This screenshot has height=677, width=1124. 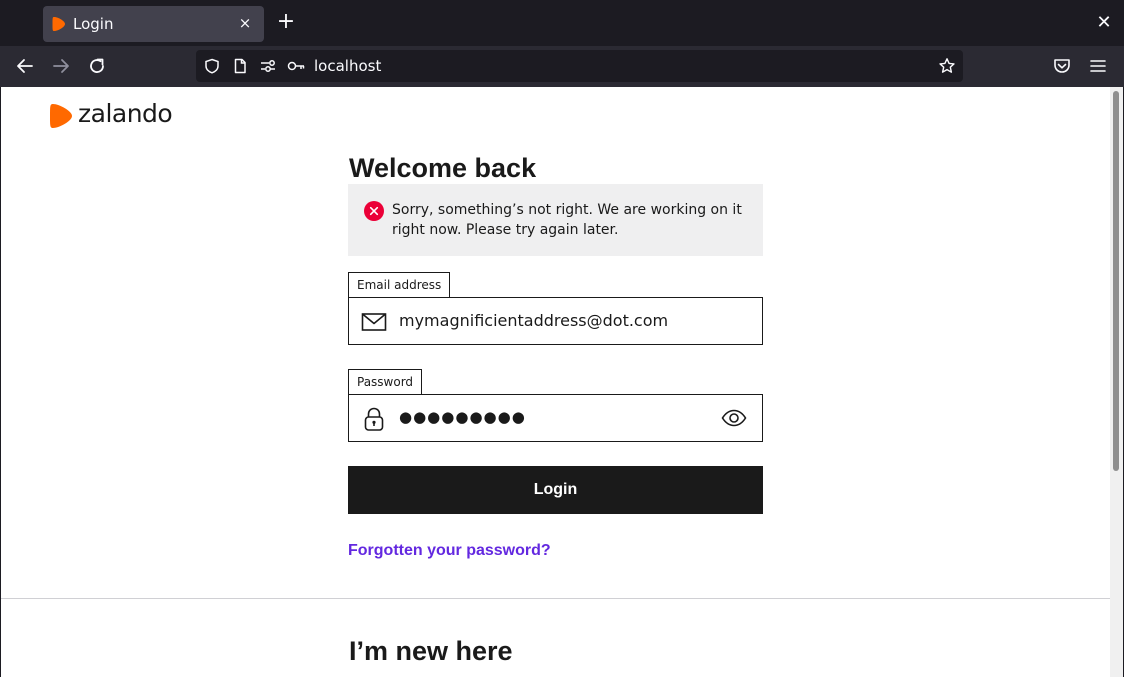 What do you see at coordinates (347, 66) in the screenshot?
I see `url-text: localhost` at bounding box center [347, 66].